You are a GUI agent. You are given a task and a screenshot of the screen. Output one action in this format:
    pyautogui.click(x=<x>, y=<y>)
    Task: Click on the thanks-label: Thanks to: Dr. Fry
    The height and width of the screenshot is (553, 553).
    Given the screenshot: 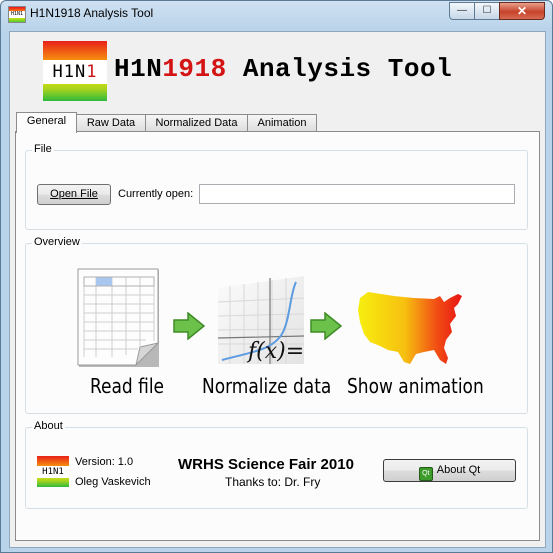 What is the action you would take?
    pyautogui.click(x=273, y=482)
    